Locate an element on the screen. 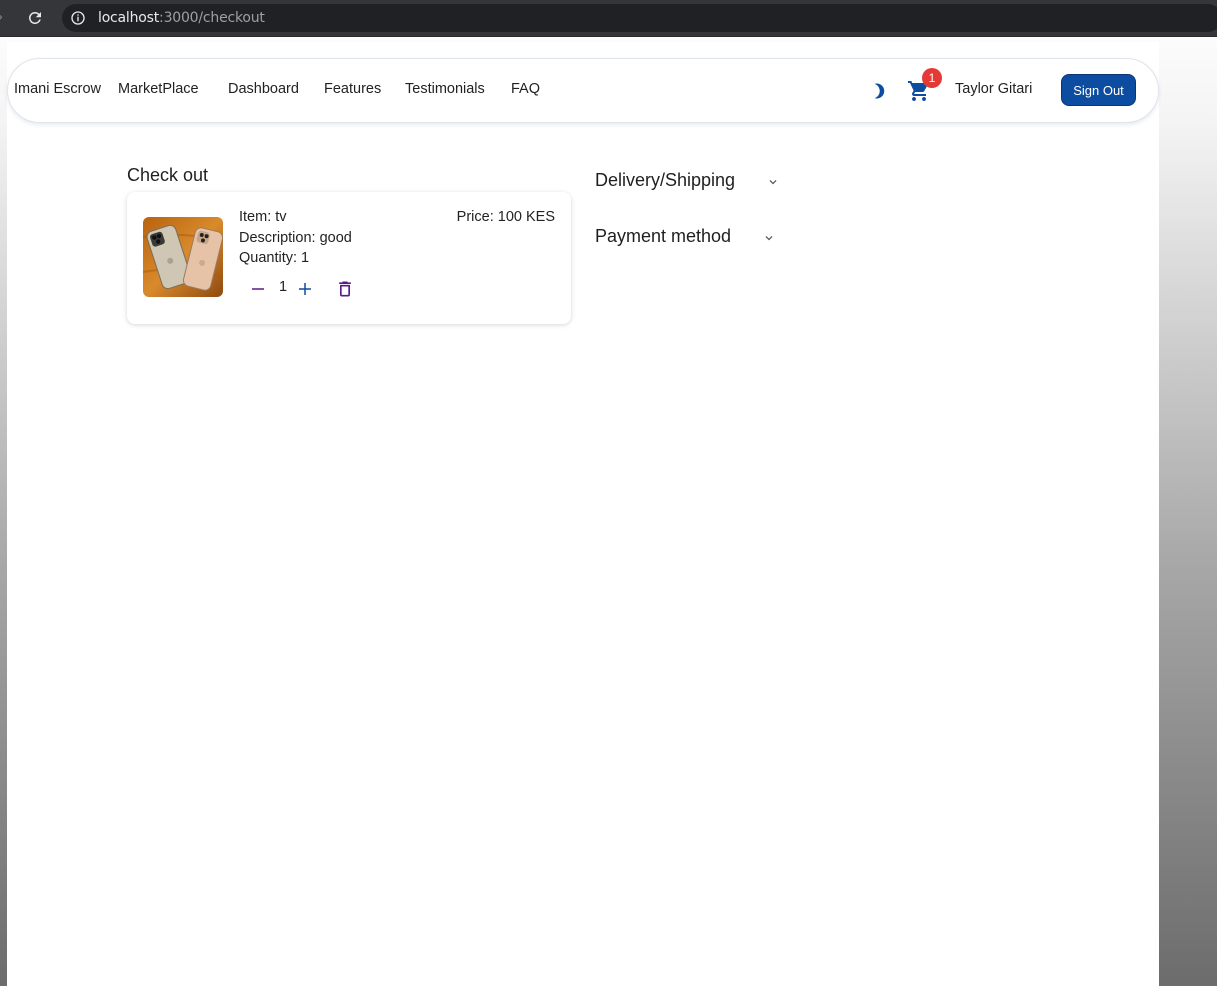  item-name: Item: tv is located at coordinates (263, 217).